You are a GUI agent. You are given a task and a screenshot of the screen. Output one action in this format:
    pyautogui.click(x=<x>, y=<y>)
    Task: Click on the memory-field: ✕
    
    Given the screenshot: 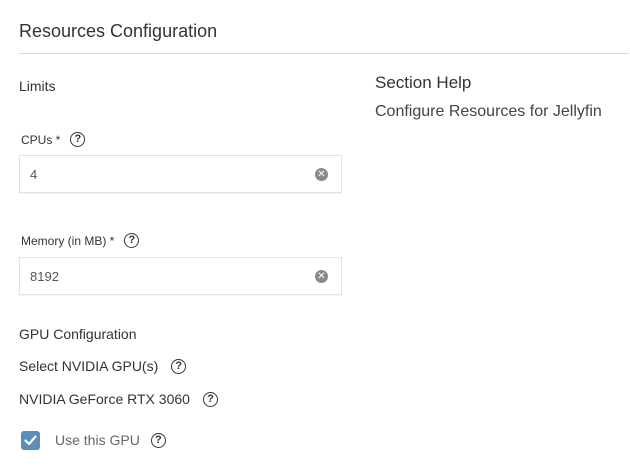 What is the action you would take?
    pyautogui.click(x=180, y=276)
    